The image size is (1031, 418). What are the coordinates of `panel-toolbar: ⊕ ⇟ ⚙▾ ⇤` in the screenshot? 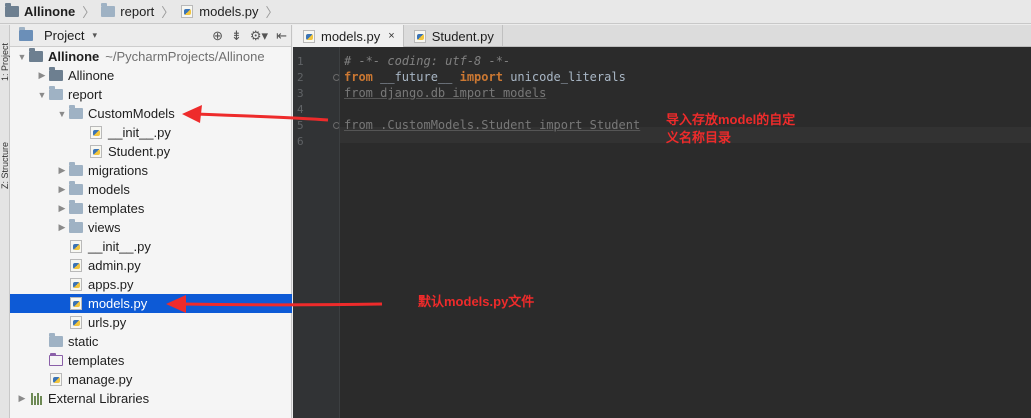 It's located at (249, 36).